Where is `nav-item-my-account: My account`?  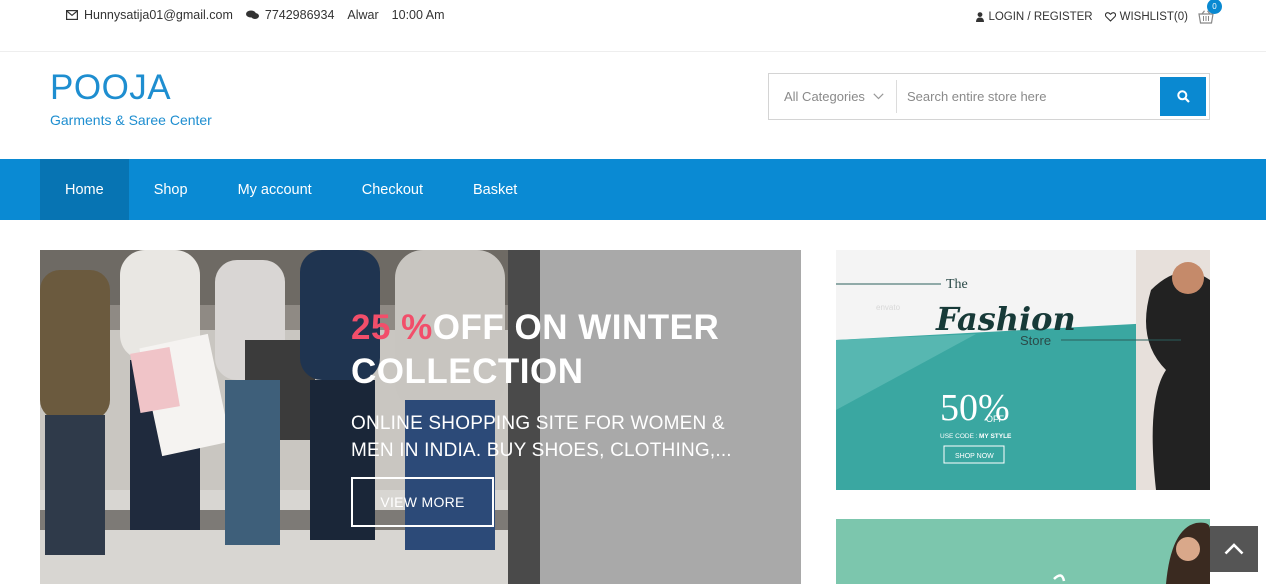 nav-item-my-account: My account is located at coordinates (275, 189).